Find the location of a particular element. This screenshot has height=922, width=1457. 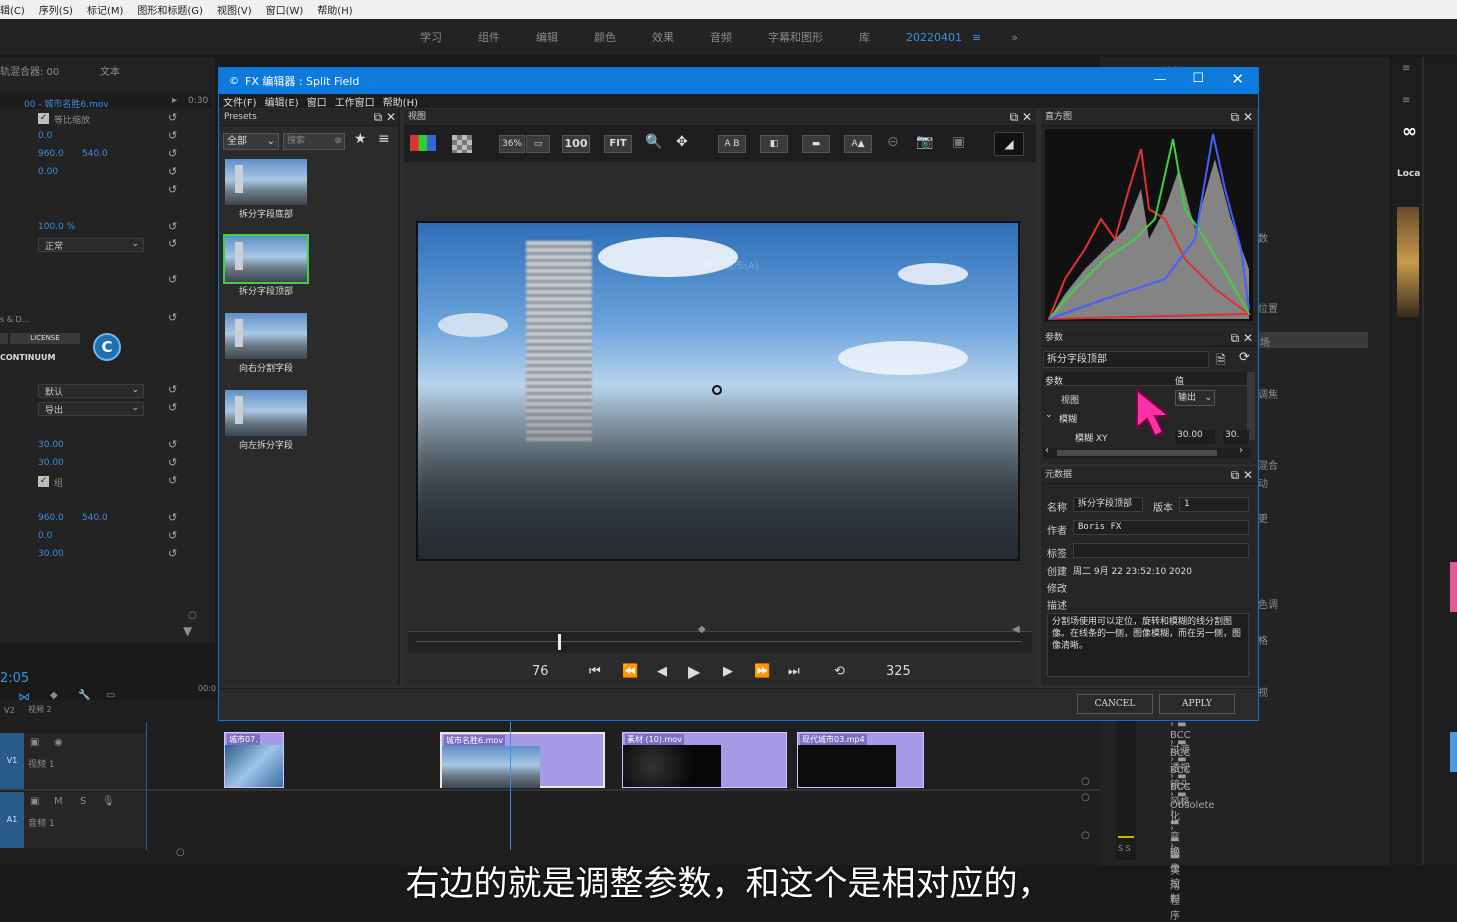

preset-search-input: 搜索 ⊗ is located at coordinates (314, 141).